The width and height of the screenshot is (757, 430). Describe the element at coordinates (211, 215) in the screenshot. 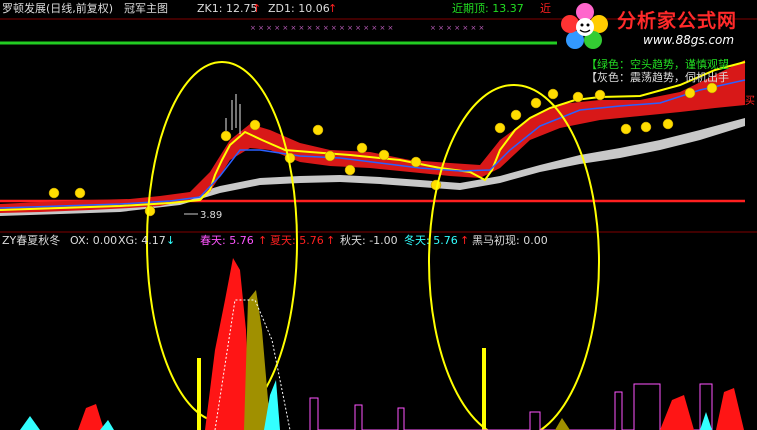

I see `low-marker-label: 3.89` at that location.